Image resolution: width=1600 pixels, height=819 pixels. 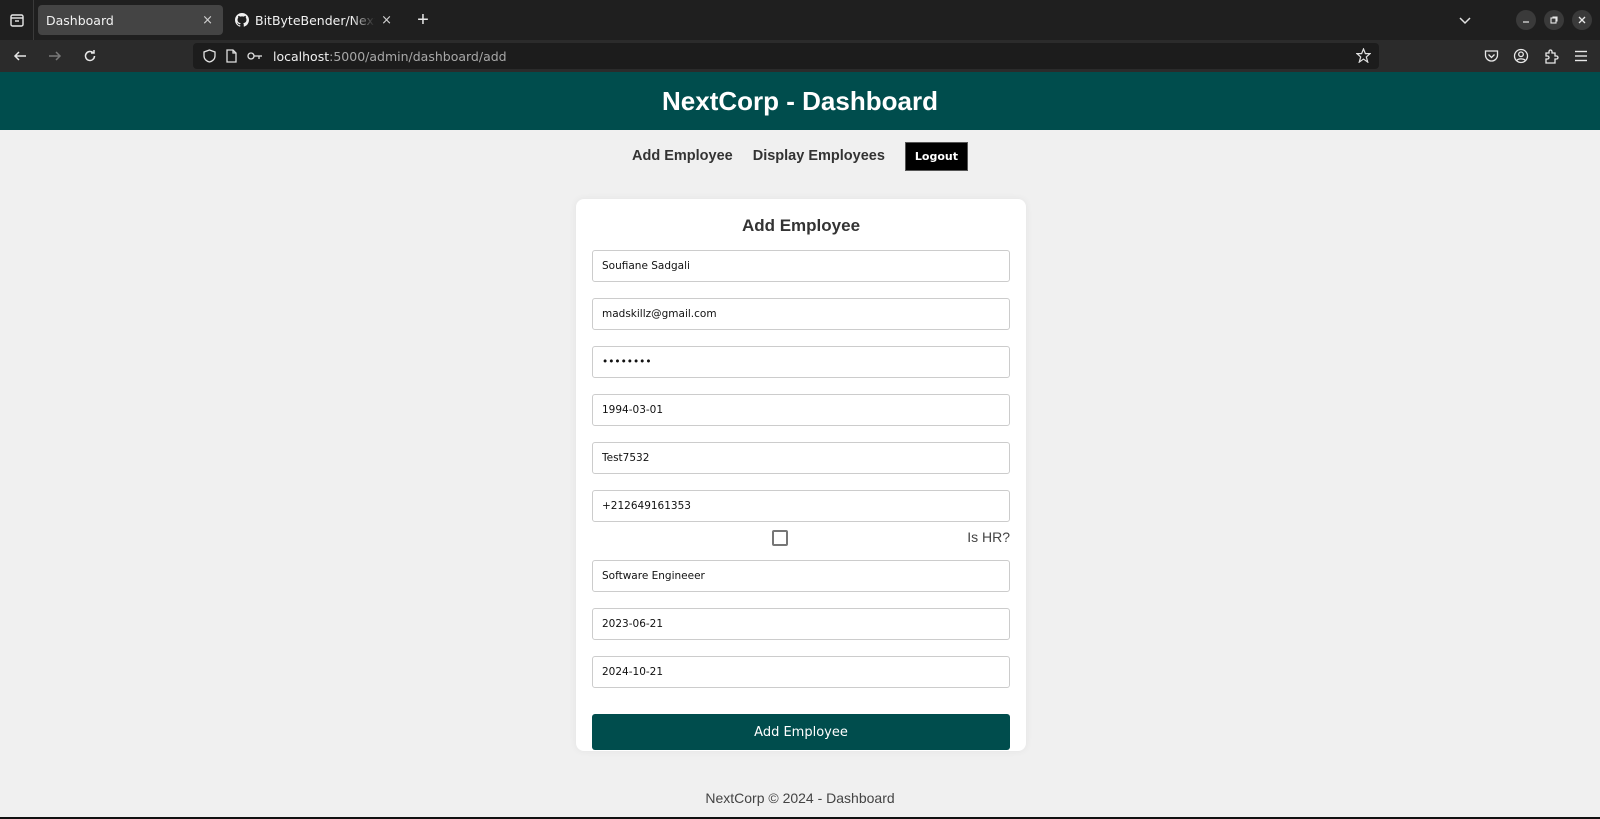 I want to click on tab-label: Dashboard, so click(x=80, y=20).